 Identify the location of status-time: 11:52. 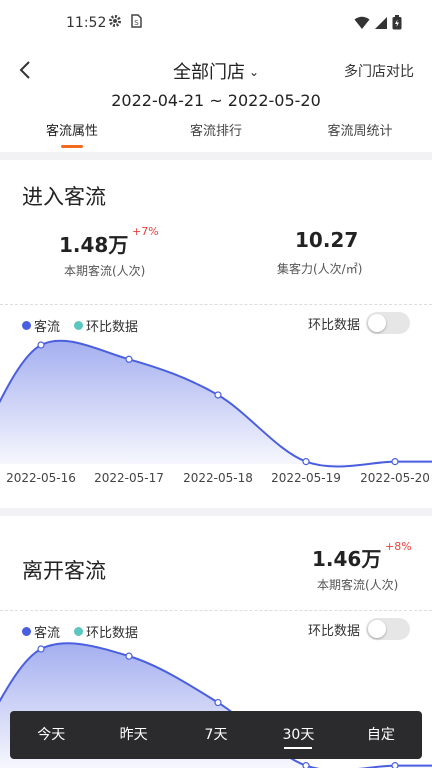
(86, 23).